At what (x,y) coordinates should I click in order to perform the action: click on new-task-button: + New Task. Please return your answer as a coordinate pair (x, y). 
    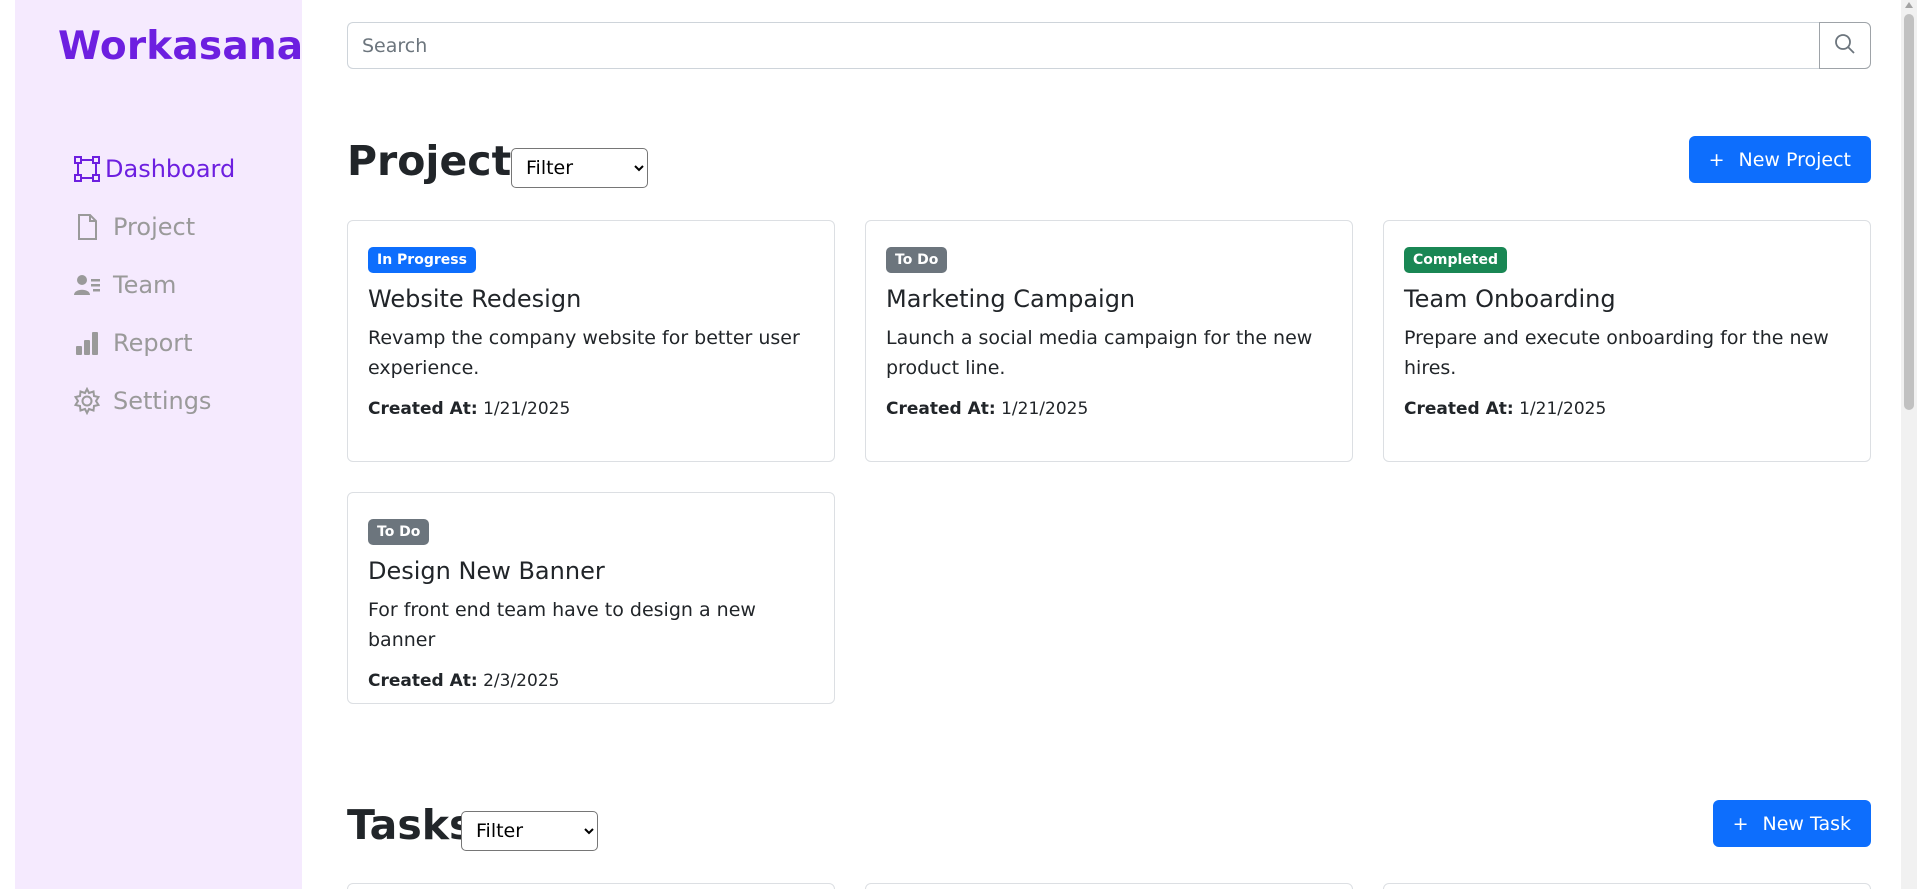
    Looking at the image, I should click on (1791, 823).